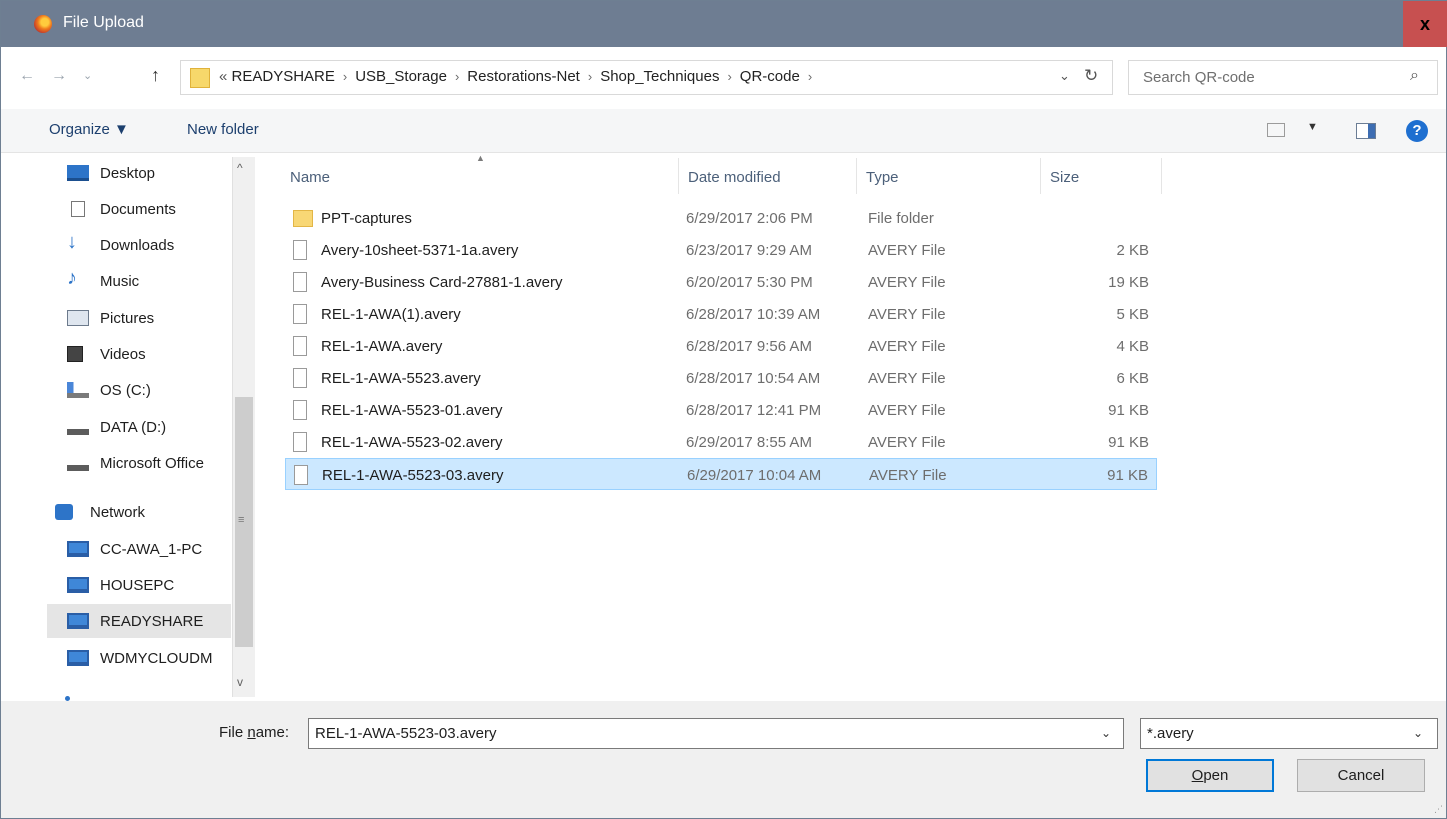 Image resolution: width=1447 pixels, height=819 pixels. What do you see at coordinates (1283, 77) in the screenshot?
I see `search-box: Search QR-code ⌕` at bounding box center [1283, 77].